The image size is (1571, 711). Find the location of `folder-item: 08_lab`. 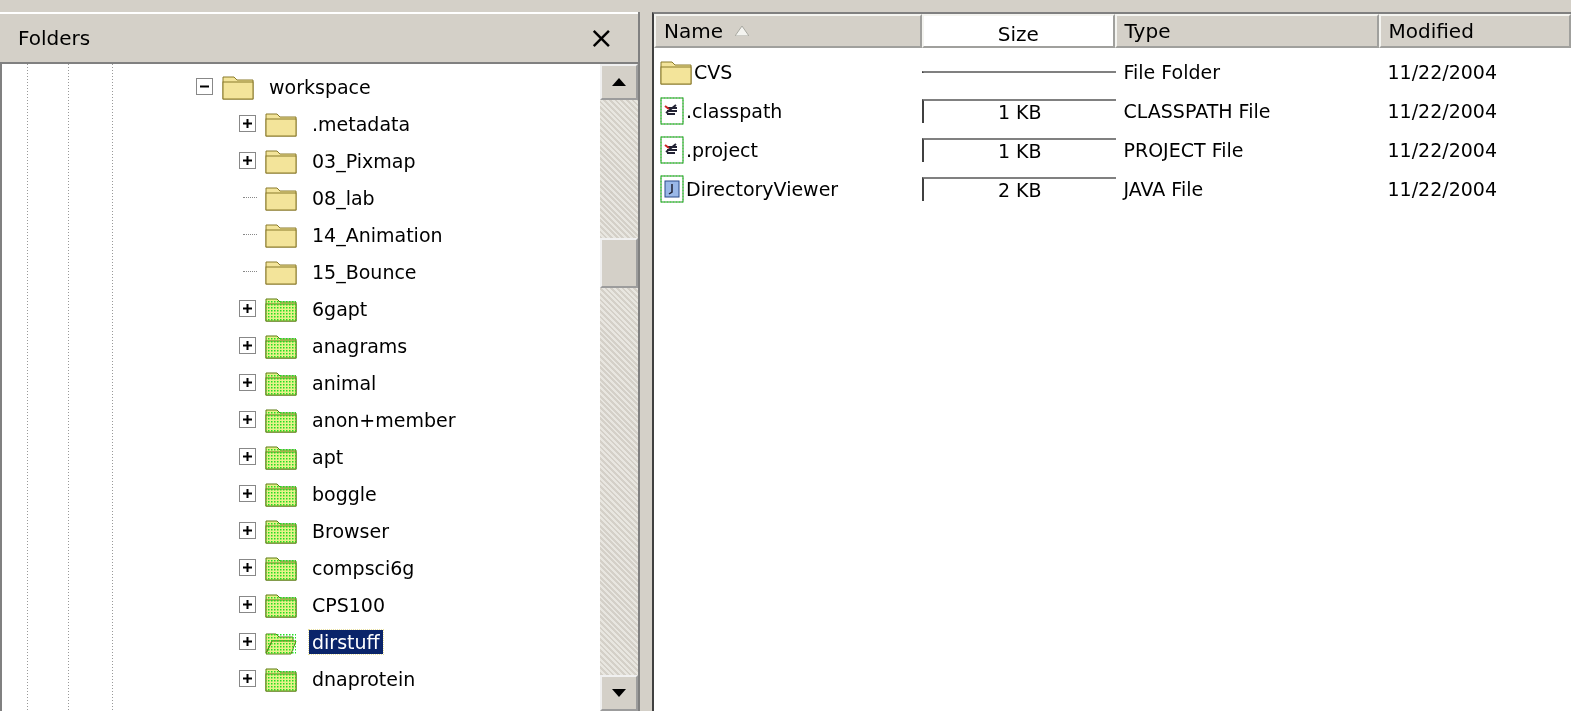

folder-item: 08_lab is located at coordinates (343, 197).